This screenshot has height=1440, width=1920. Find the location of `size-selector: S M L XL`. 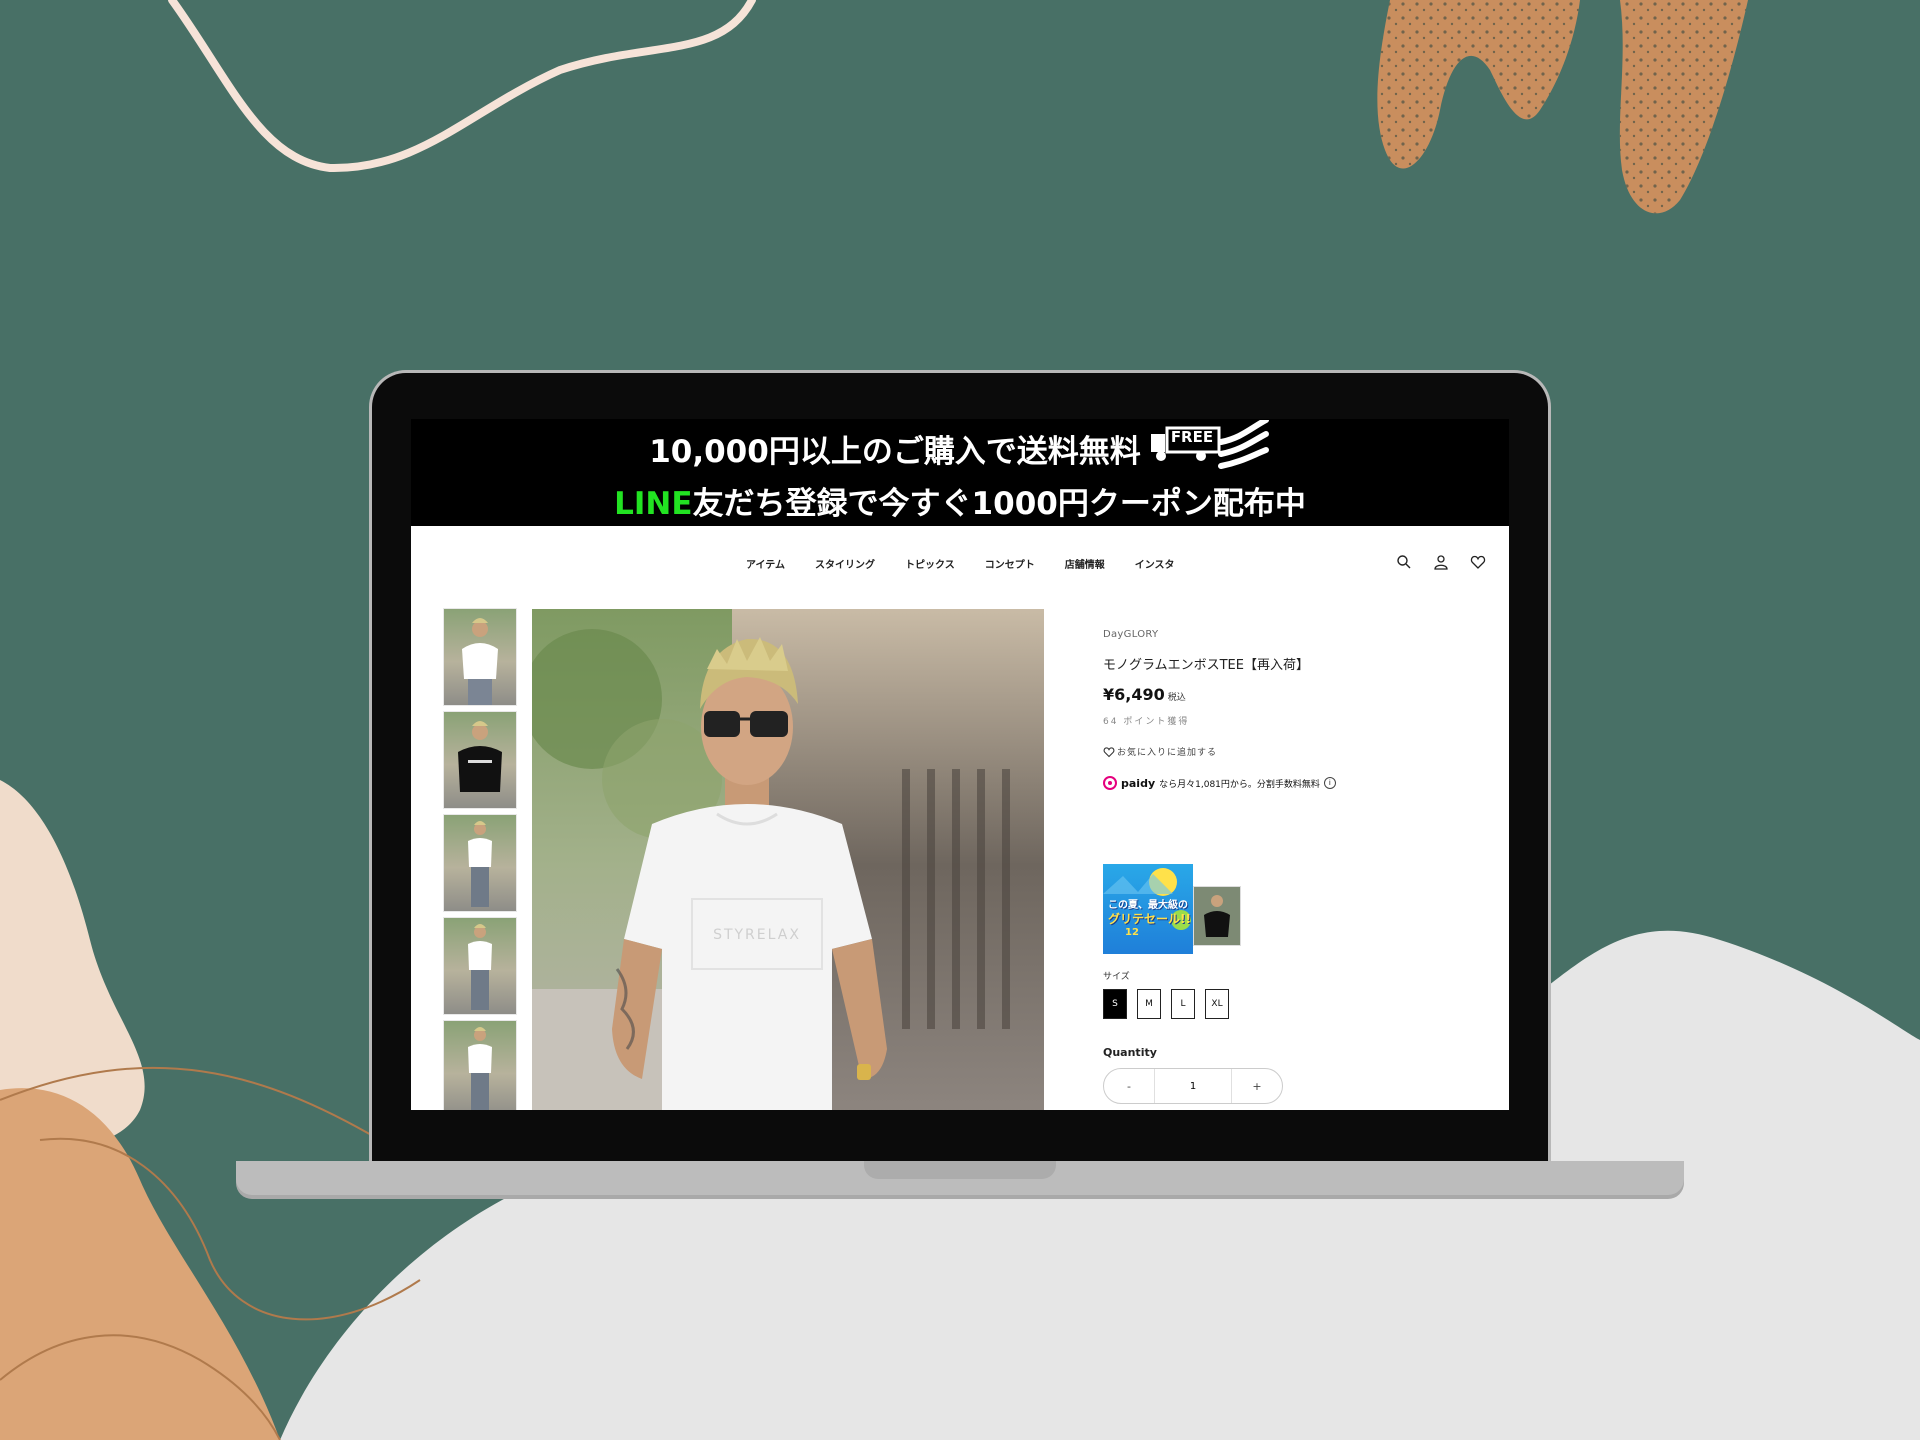

size-selector: S M L XL is located at coordinates (1166, 1004).